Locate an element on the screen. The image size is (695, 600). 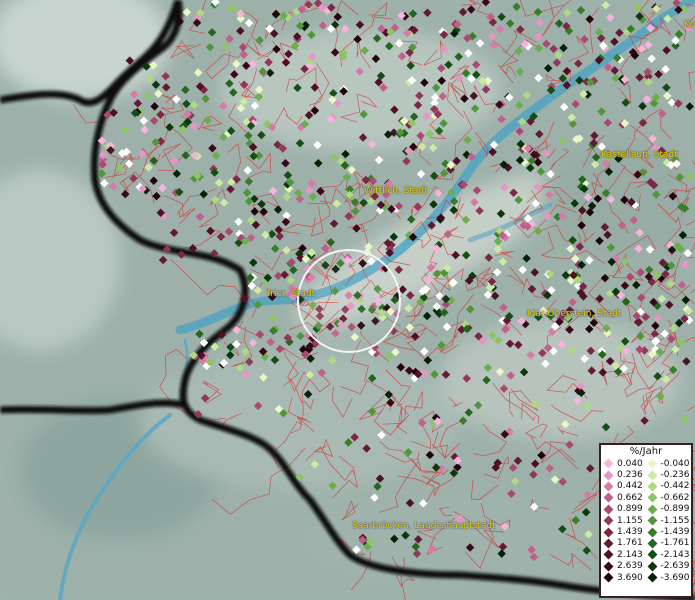
city-label-trier: Trier, Stadt is located at coordinates (291, 294).